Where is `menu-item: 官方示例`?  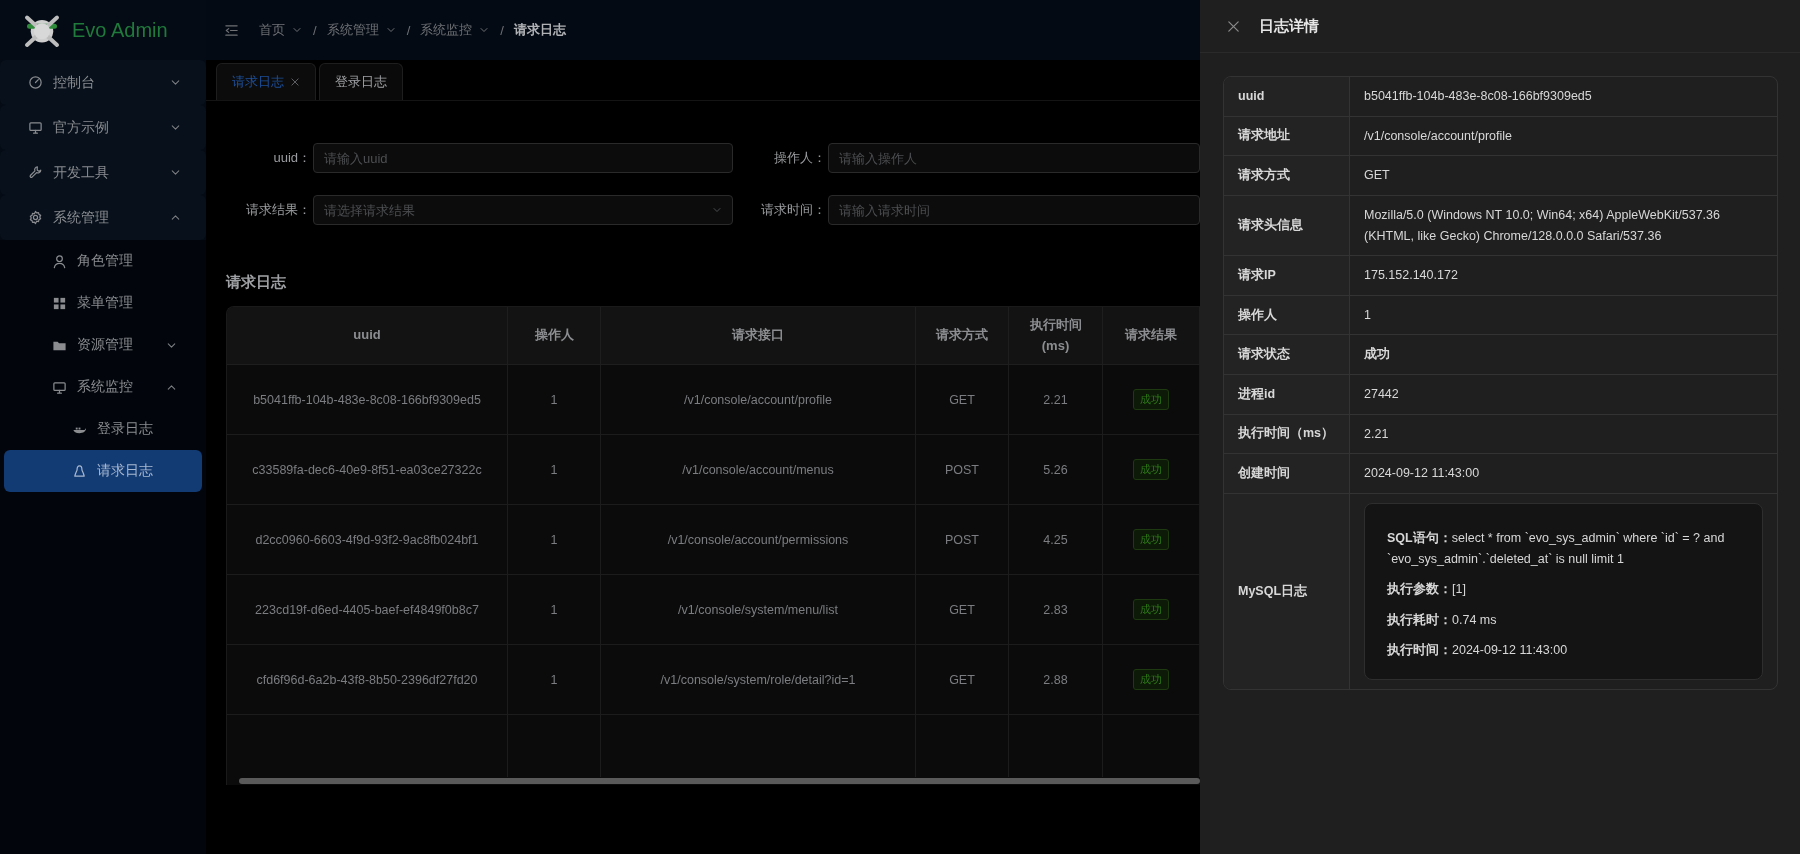
menu-item: 官方示例 is located at coordinates (103, 127).